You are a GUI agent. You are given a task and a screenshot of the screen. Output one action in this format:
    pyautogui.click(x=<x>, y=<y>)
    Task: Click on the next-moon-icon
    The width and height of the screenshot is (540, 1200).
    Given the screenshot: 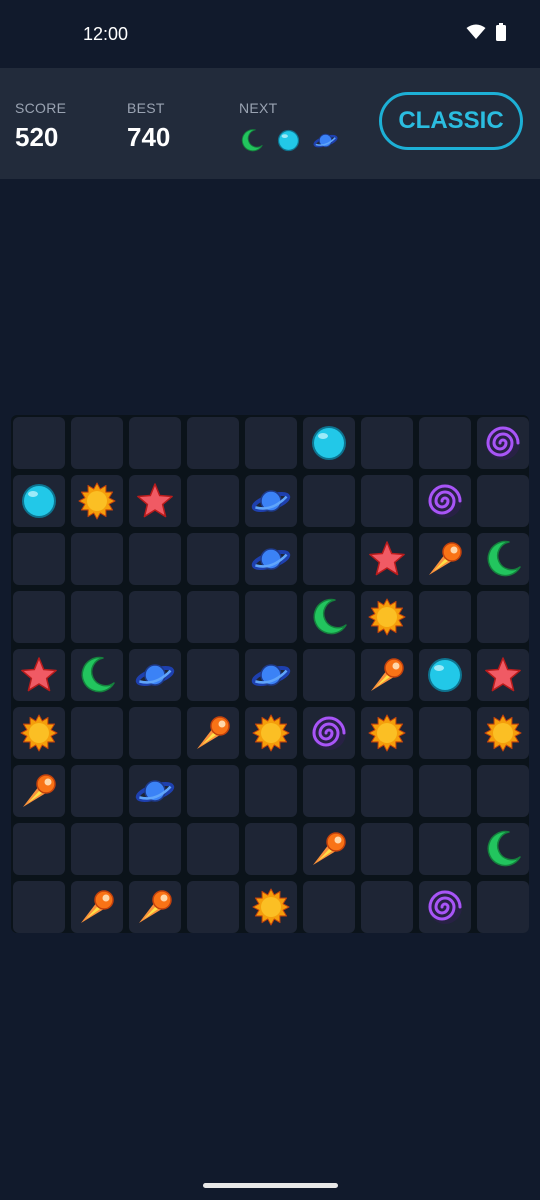 What is the action you would take?
    pyautogui.click(x=251, y=143)
    